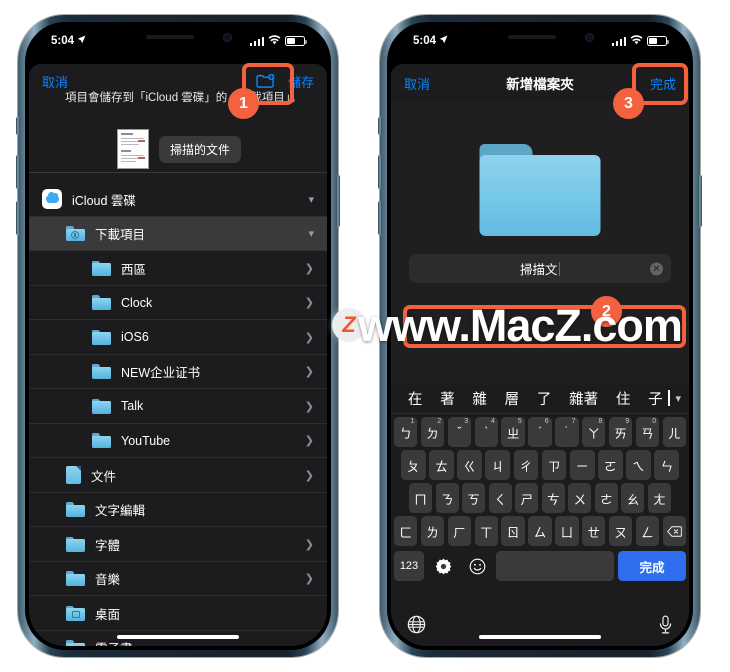 The image size is (730, 672). What do you see at coordinates (132, 406) in the screenshot?
I see `list-item-label: Talk` at bounding box center [132, 406].